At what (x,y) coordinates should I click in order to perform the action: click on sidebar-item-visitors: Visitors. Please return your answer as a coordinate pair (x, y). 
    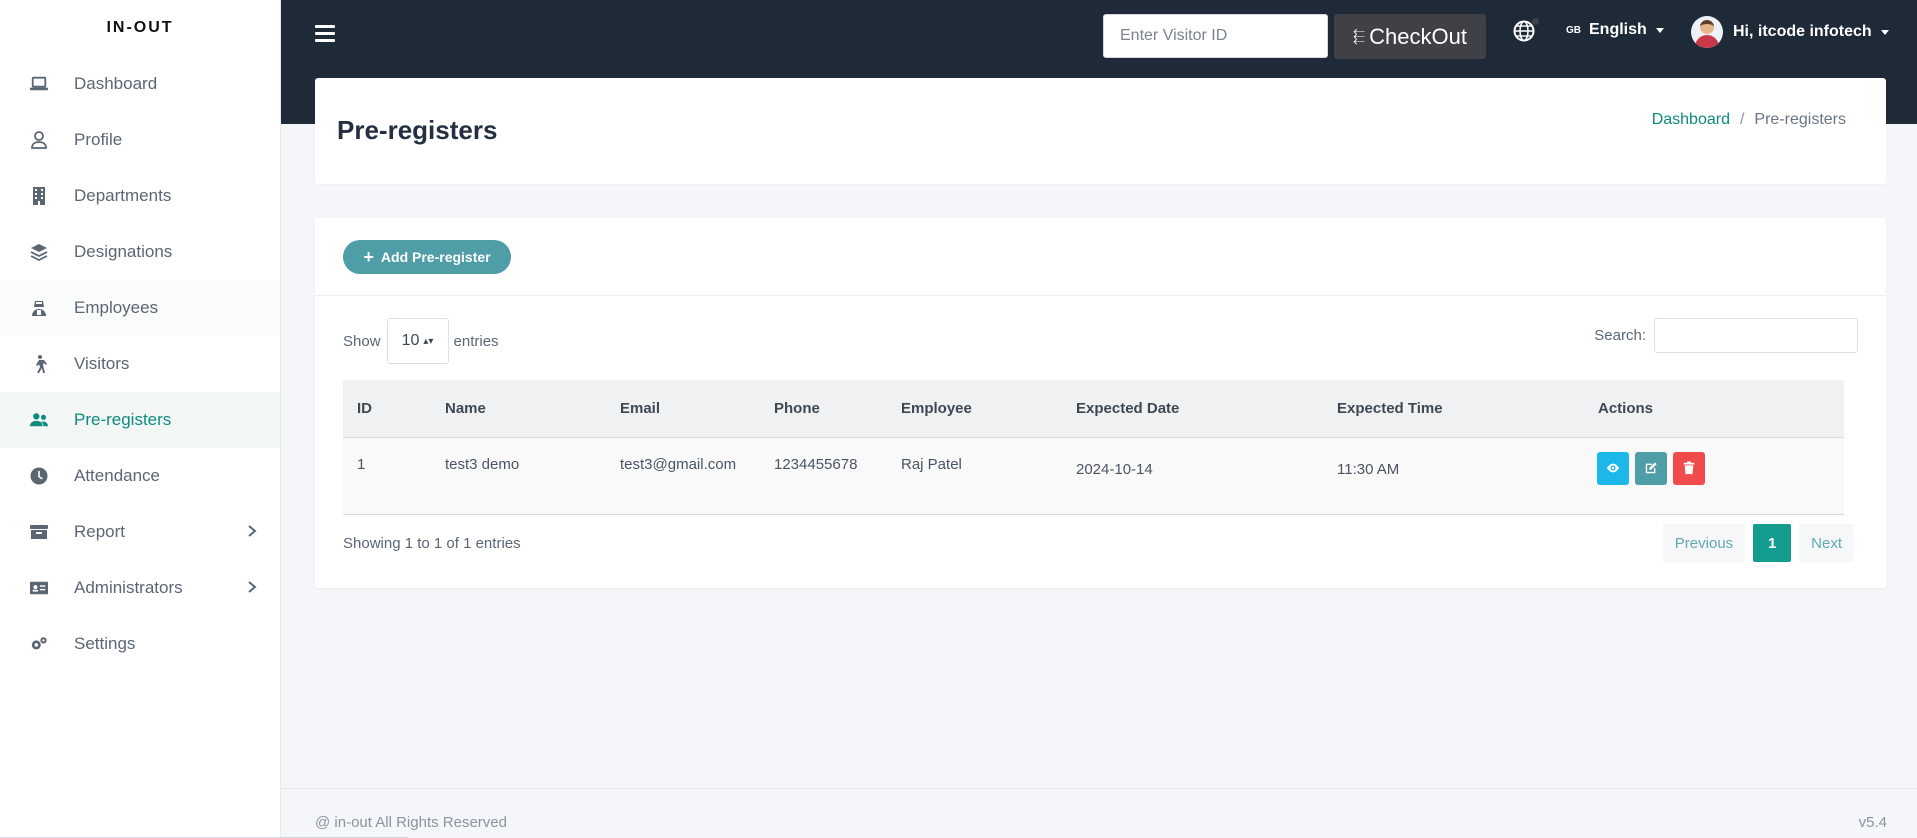
    Looking at the image, I should click on (140, 364).